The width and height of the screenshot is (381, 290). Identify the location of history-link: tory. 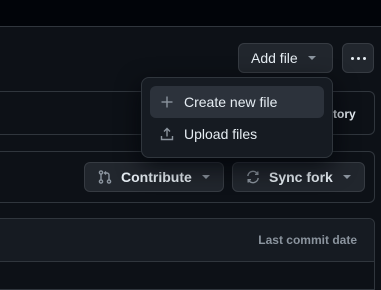
(344, 114).